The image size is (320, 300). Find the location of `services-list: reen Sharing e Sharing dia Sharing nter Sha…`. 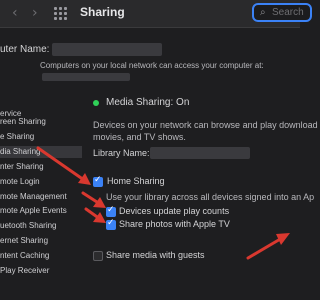

services-list: reen Sharing e Sharing dia Sharing nter Sha… is located at coordinates (41, 201).